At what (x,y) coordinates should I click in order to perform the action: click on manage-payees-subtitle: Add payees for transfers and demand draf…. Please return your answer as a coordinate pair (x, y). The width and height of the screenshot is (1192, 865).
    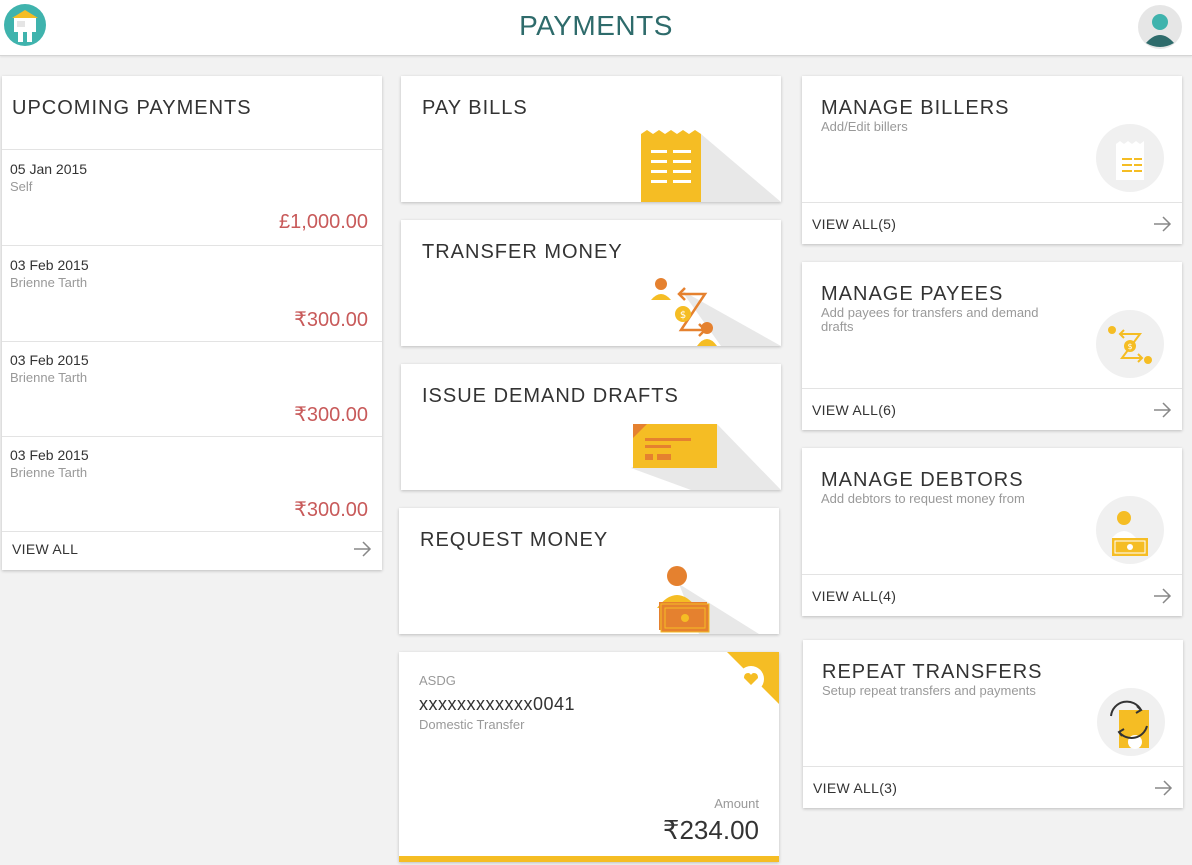
    Looking at the image, I should click on (930, 319).